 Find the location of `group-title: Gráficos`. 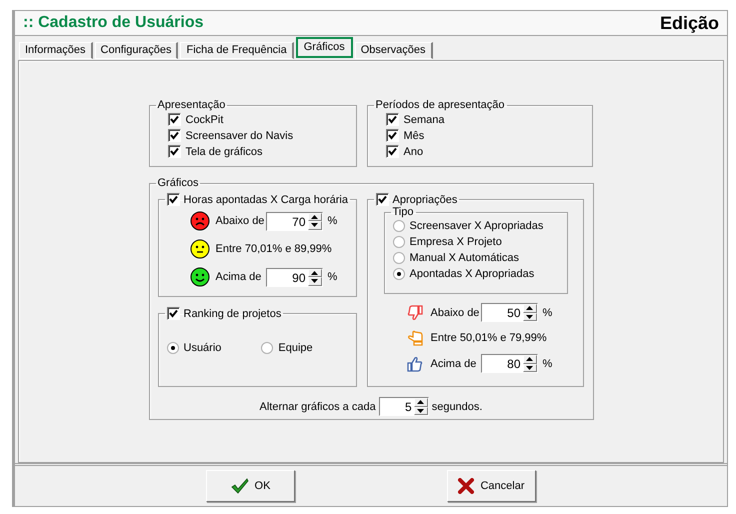

group-title: Gráficos is located at coordinates (178, 183).